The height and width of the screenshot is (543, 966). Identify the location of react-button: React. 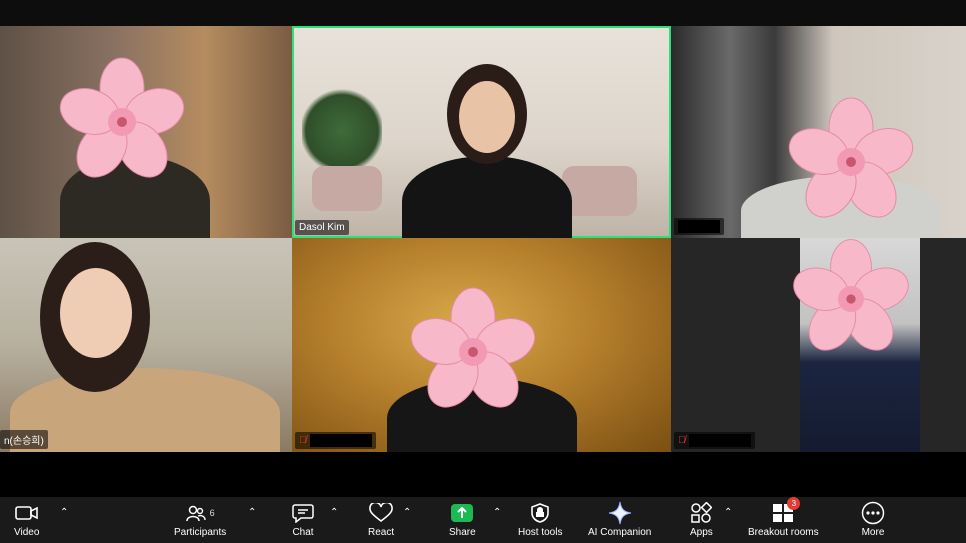
(381, 519).